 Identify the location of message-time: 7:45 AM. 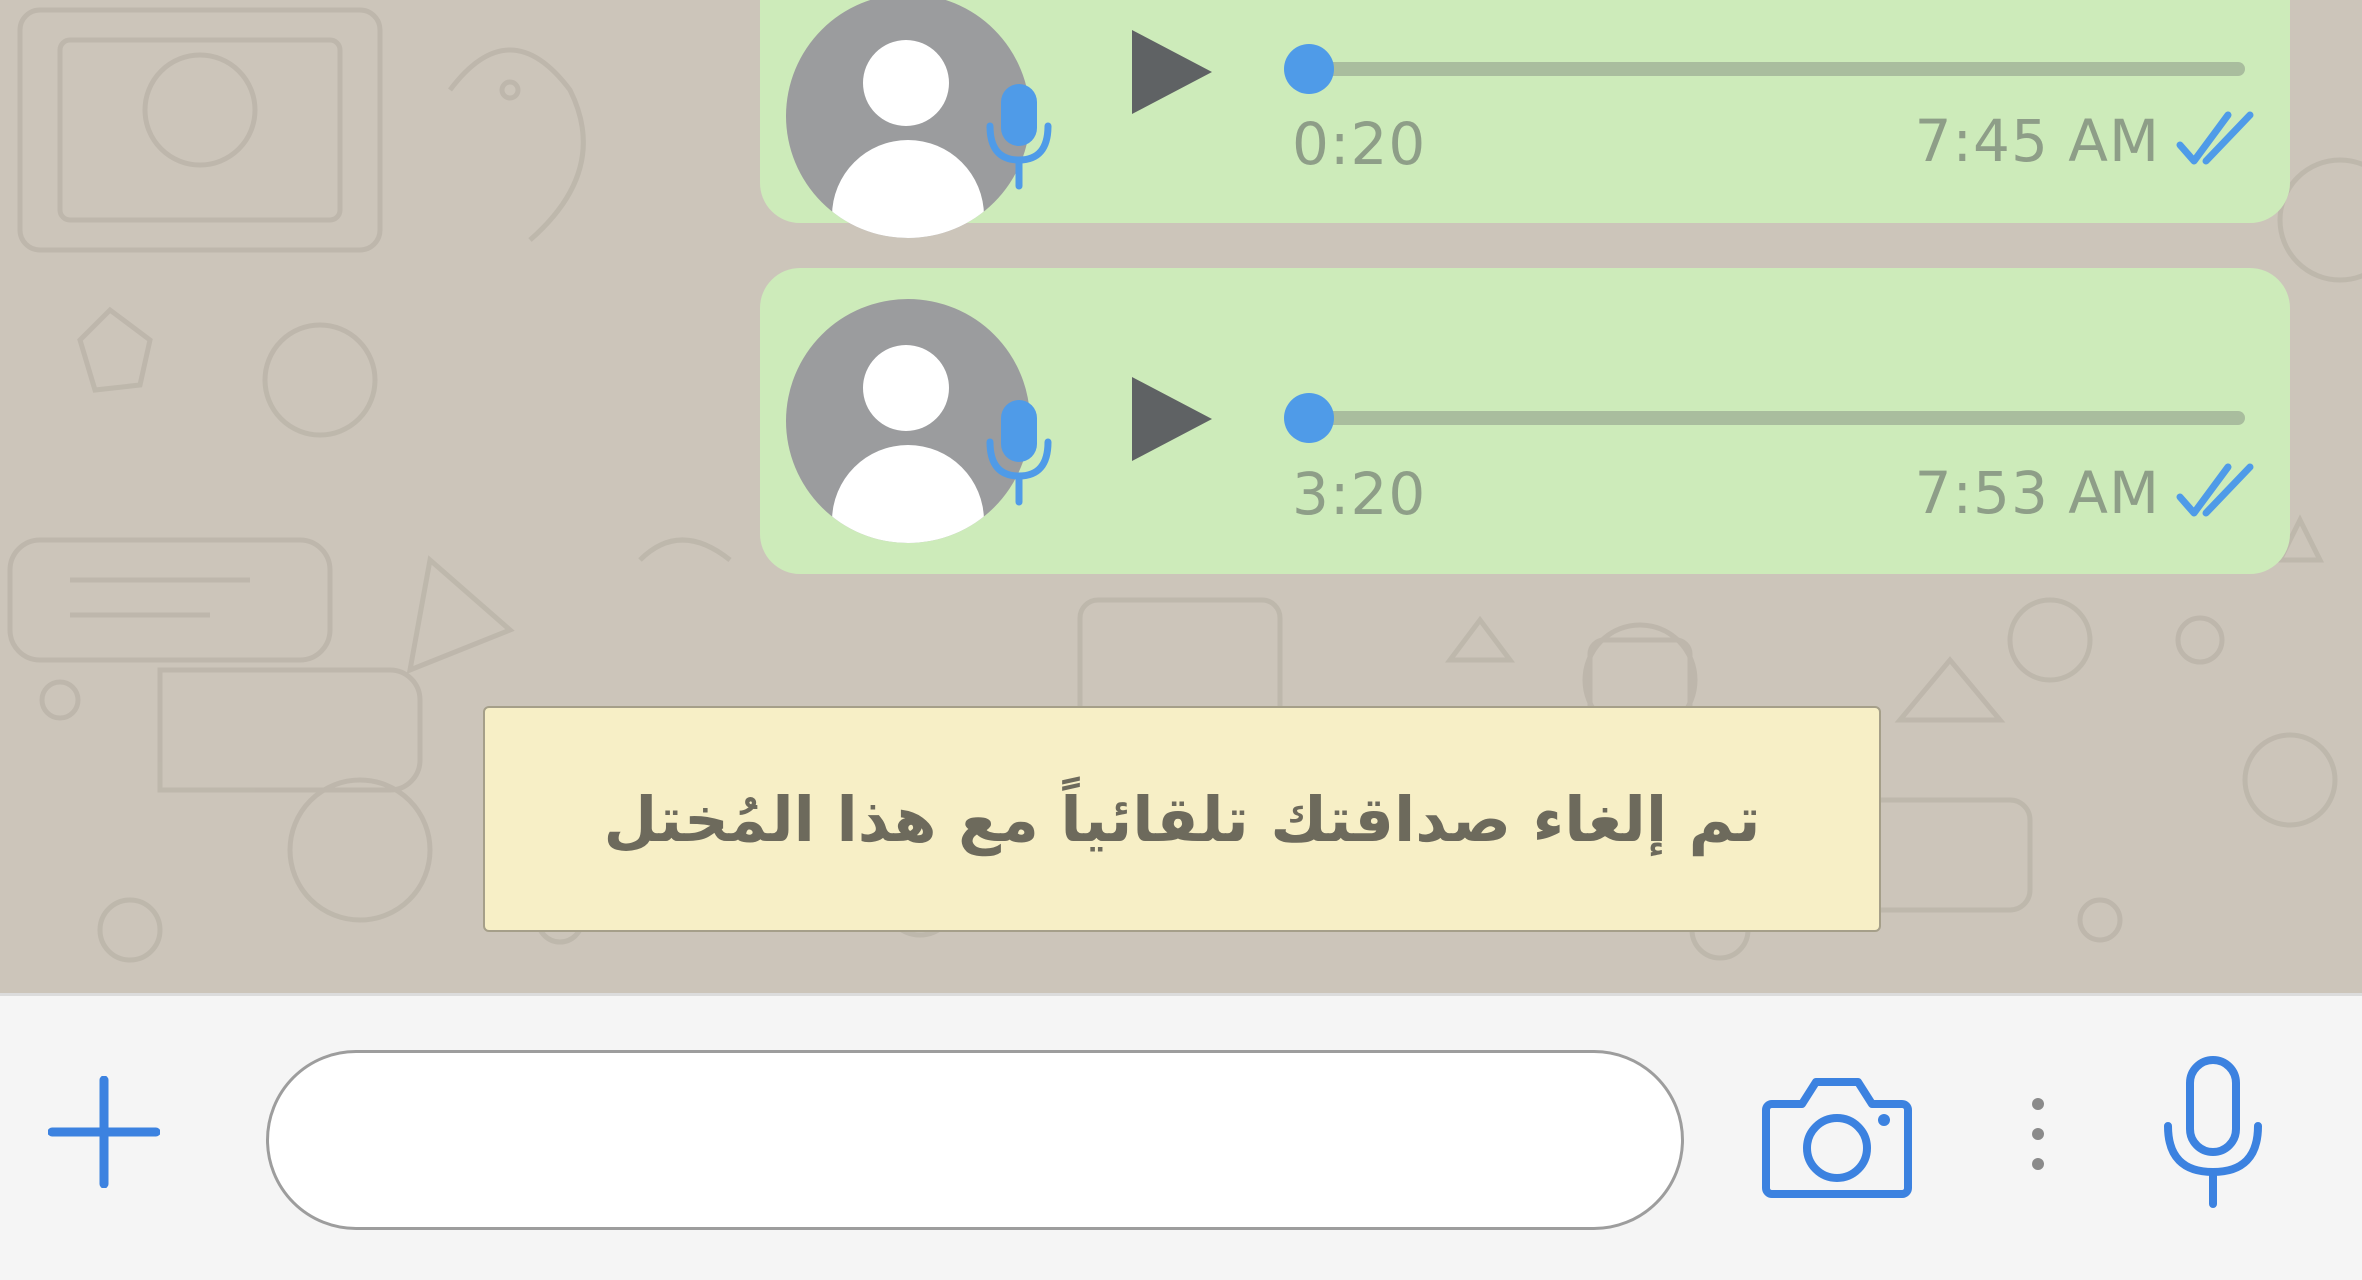
(2037, 141).